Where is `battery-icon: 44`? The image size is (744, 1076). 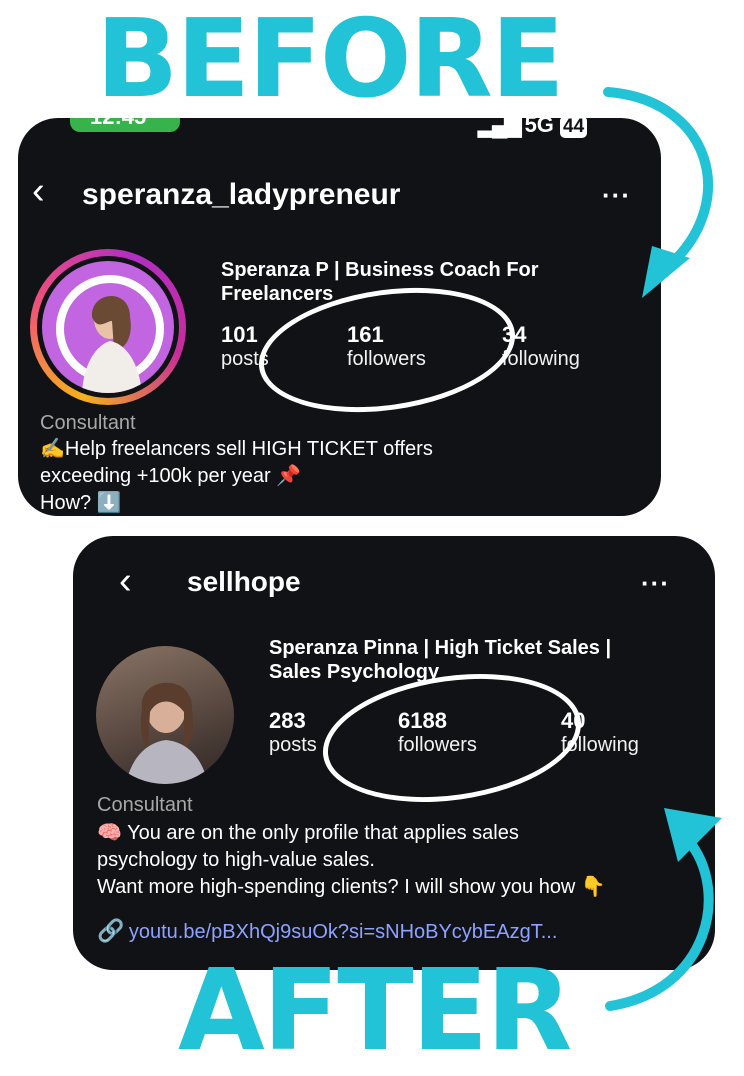 battery-icon: 44 is located at coordinates (574, 128).